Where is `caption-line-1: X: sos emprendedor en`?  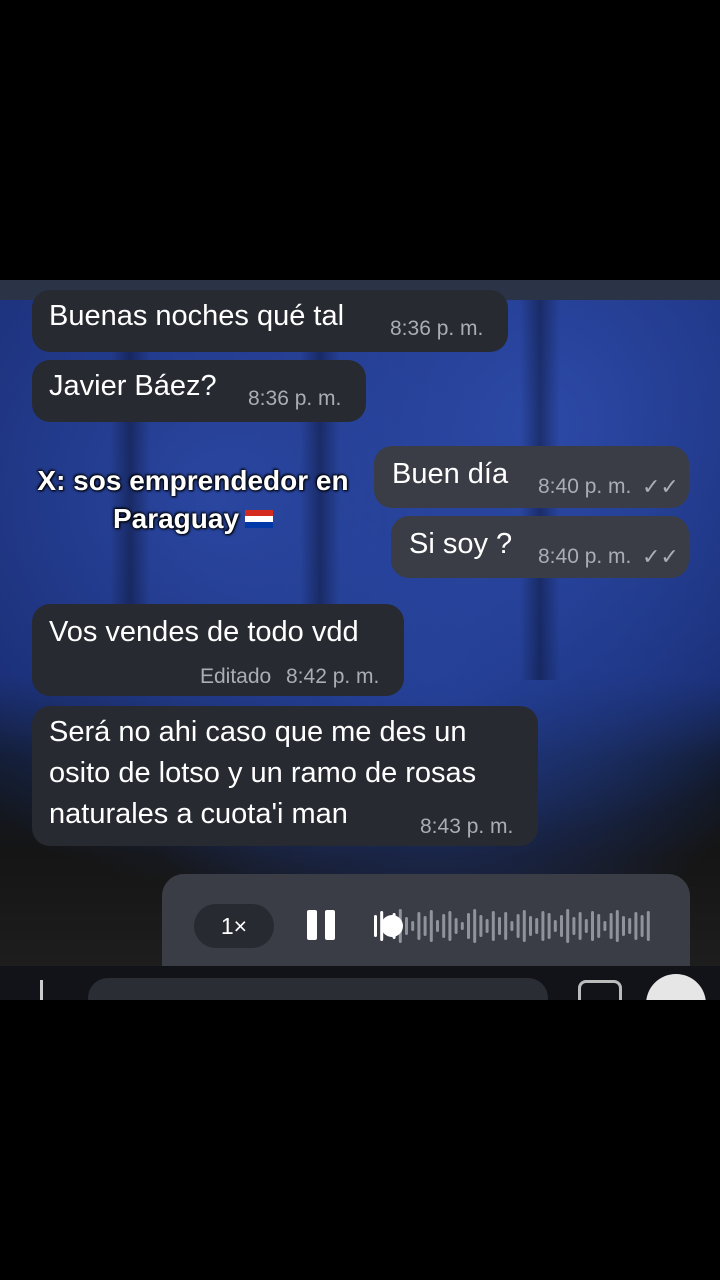 caption-line-1: X: sos emprendedor en is located at coordinates (193, 480).